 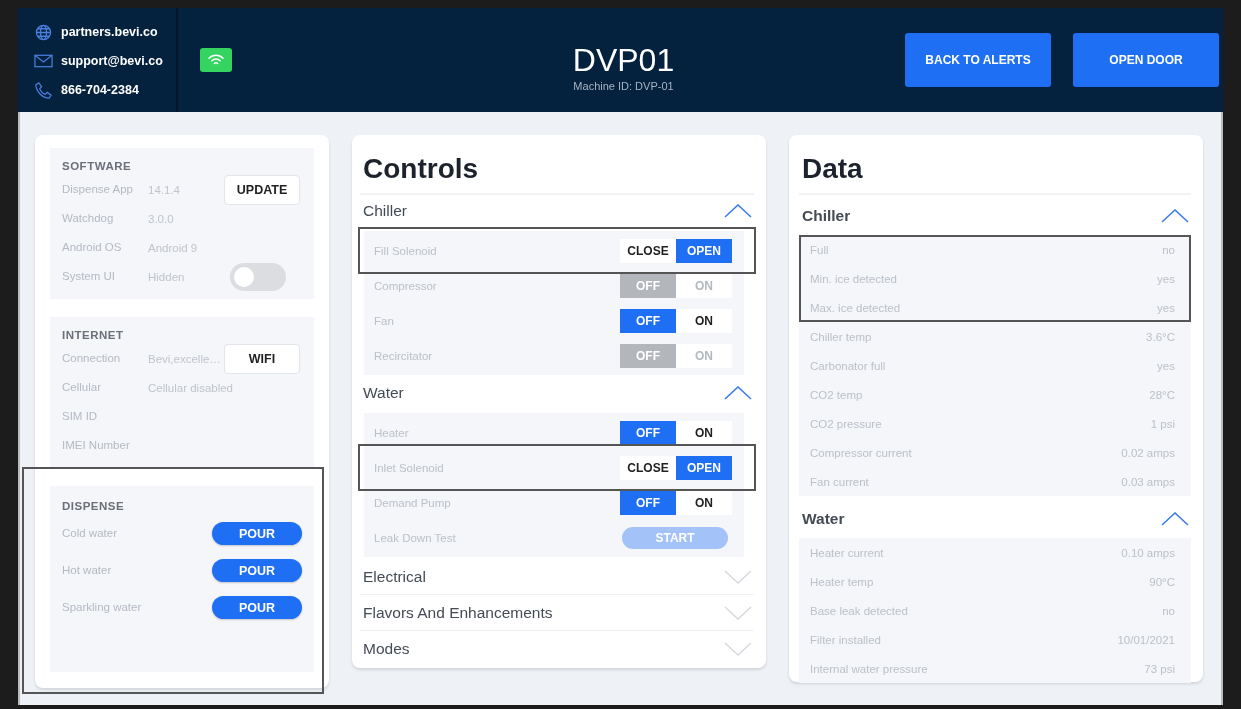 What do you see at coordinates (978, 60) in the screenshot?
I see `header-button: BACK TO ALERTS` at bounding box center [978, 60].